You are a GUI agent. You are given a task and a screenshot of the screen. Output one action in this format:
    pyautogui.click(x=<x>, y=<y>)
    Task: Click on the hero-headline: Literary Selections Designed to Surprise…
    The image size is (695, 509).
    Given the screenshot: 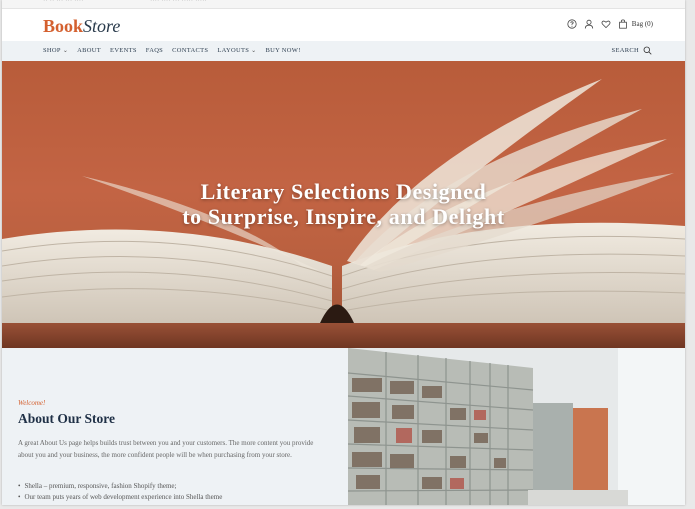 What is the action you would take?
    pyautogui.click(x=343, y=204)
    